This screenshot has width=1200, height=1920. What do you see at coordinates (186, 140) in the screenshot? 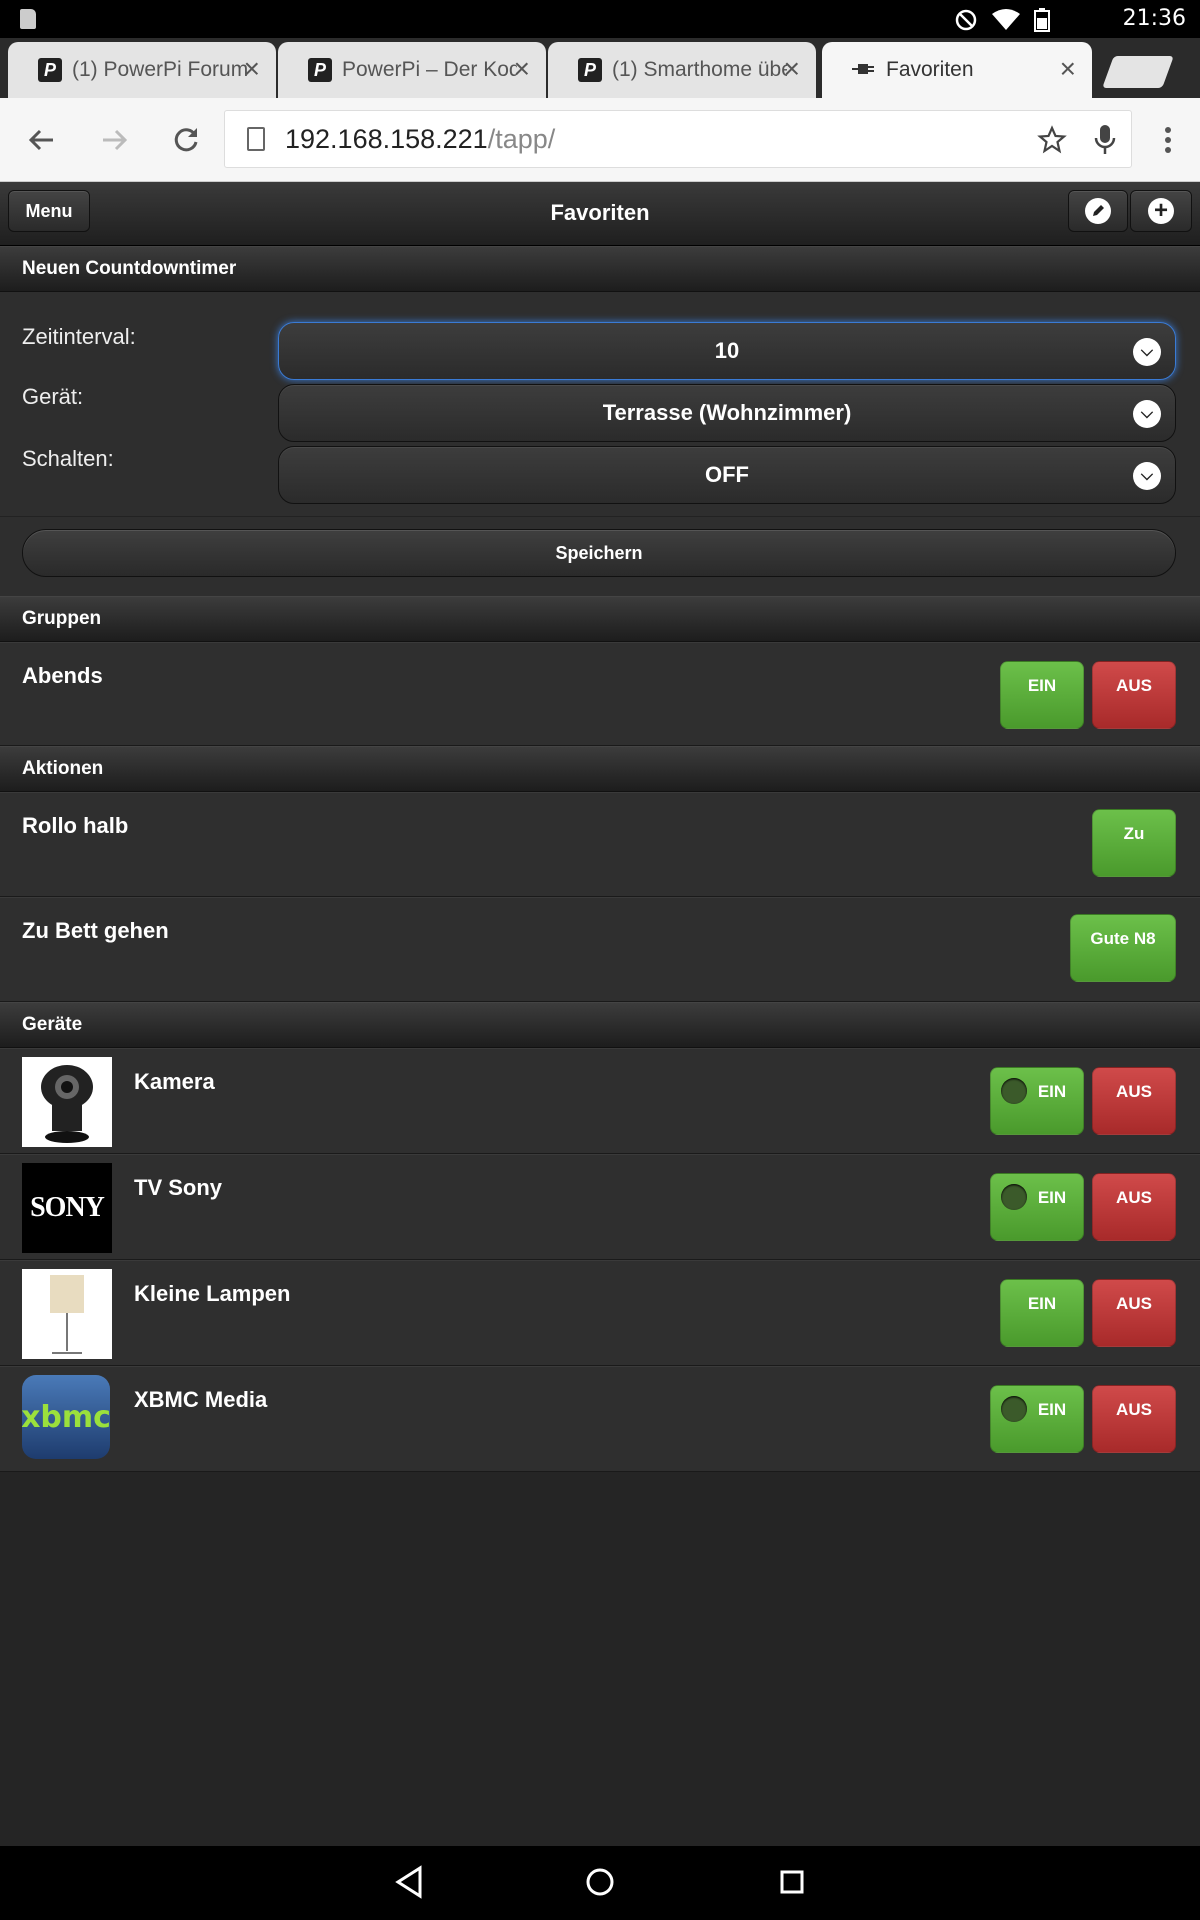
I see `reload-icon` at bounding box center [186, 140].